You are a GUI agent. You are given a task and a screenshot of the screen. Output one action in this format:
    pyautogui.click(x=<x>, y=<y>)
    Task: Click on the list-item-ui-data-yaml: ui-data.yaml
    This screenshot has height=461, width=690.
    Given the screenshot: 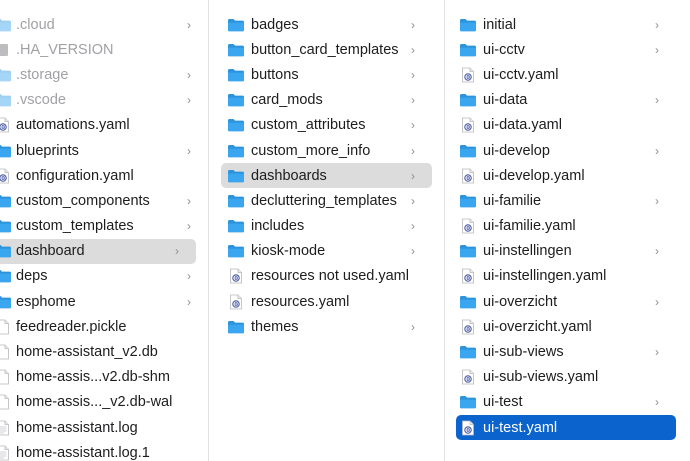 What is the action you would take?
    pyautogui.click(x=560, y=125)
    